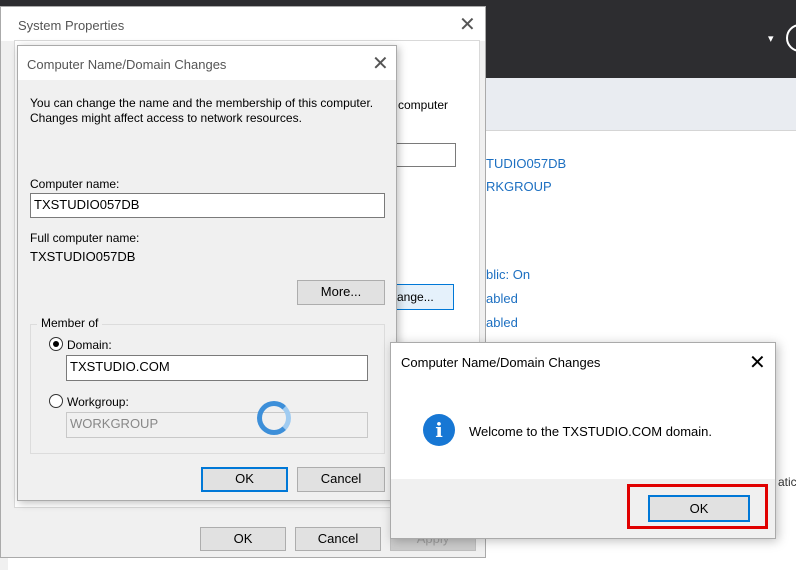 This screenshot has width=796, height=570. I want to click on full-computer-name-value: TXSTUDIO057DB, so click(83, 256).